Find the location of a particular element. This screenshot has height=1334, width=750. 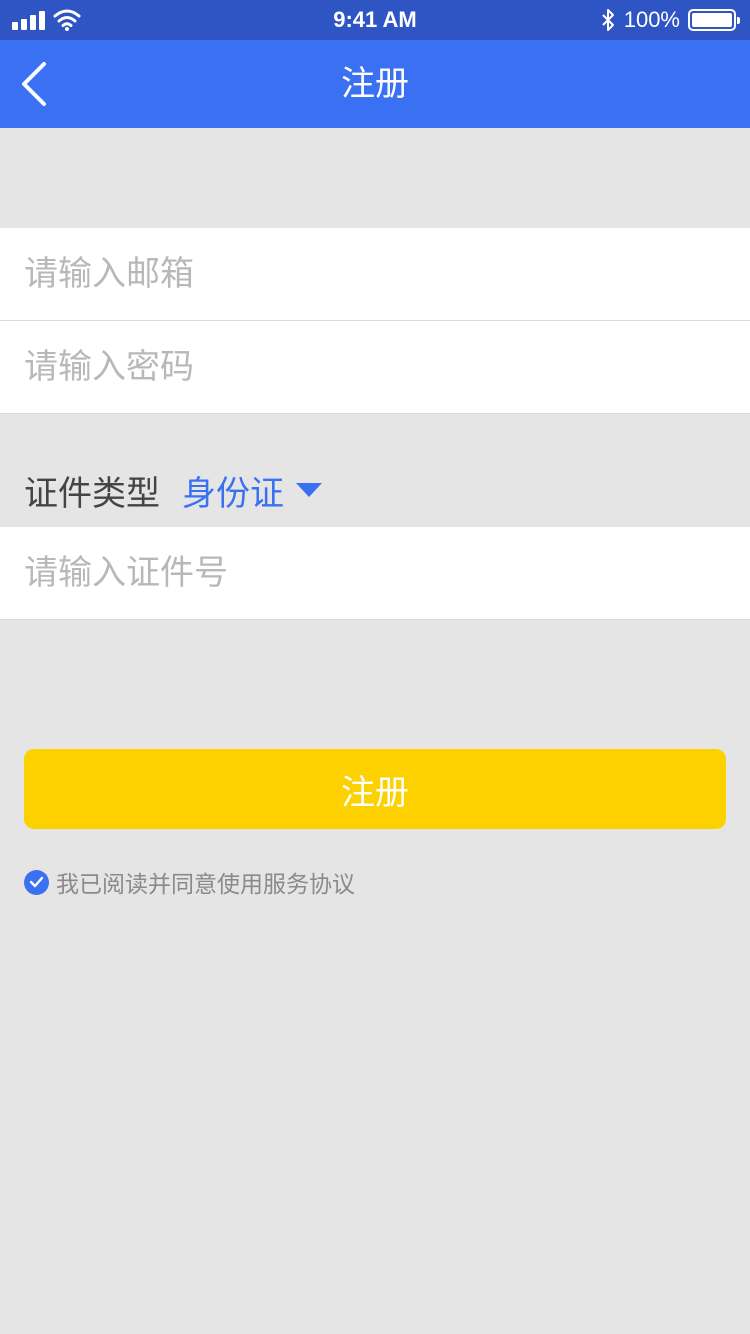

page-title: 注册 is located at coordinates (375, 84).